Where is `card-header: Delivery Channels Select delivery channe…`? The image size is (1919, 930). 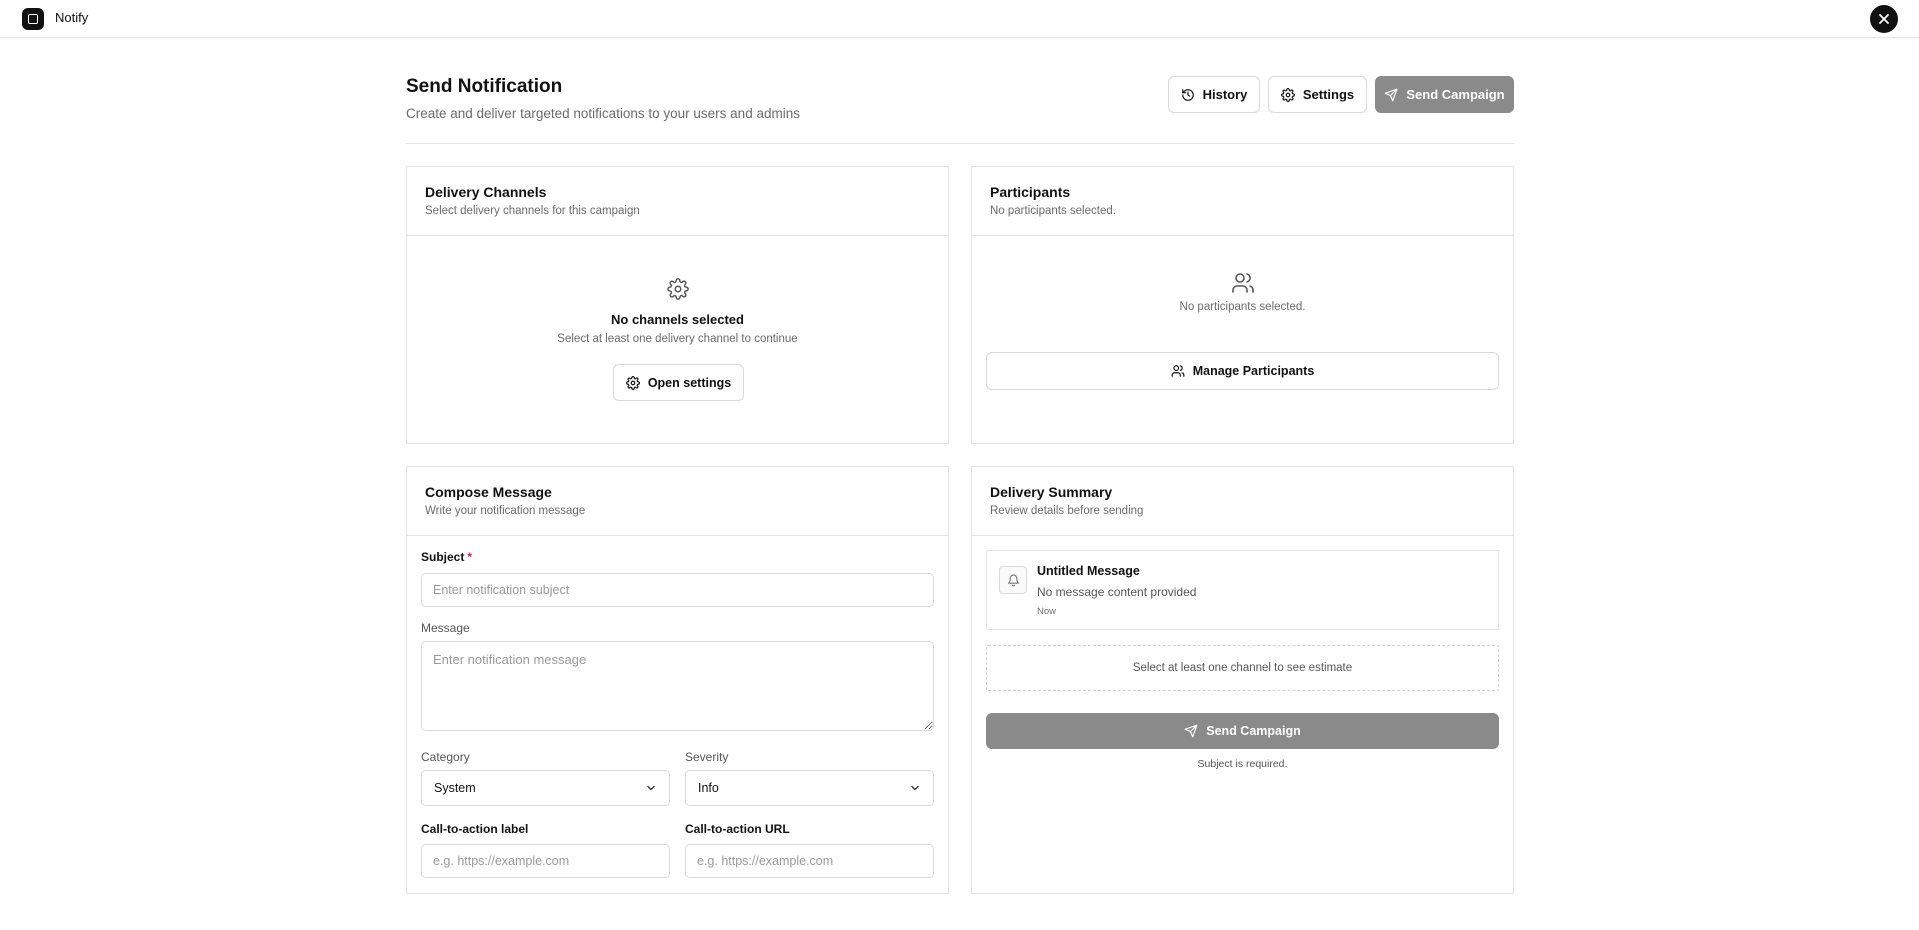
card-header: Delivery Channels Select delivery channe… is located at coordinates (677, 201).